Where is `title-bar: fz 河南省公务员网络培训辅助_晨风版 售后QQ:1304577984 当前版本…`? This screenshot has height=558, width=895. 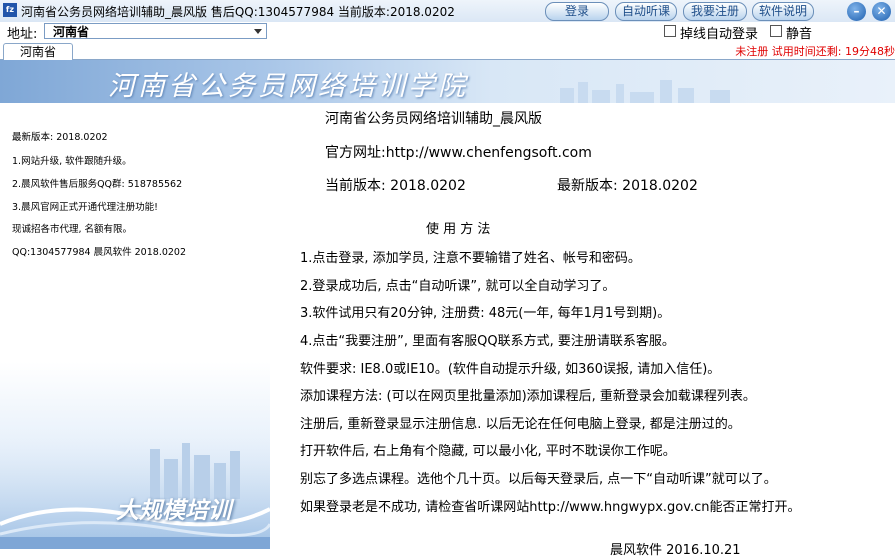
title-bar: fz 河南省公务员网络培训辅助_晨风版 售后QQ:1304577984 当前版本… is located at coordinates (447, 11).